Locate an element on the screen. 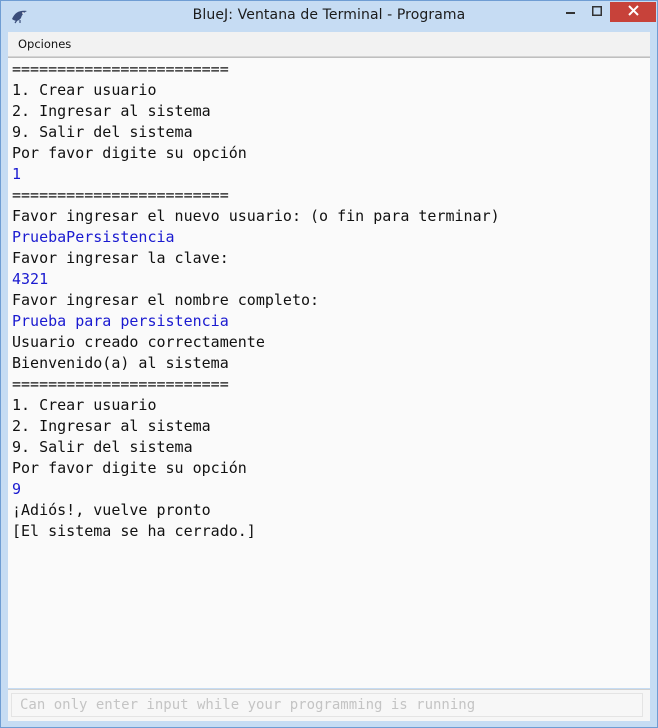 This screenshot has height=728, width=658. menu-bar: Opciones is located at coordinates (329, 44).